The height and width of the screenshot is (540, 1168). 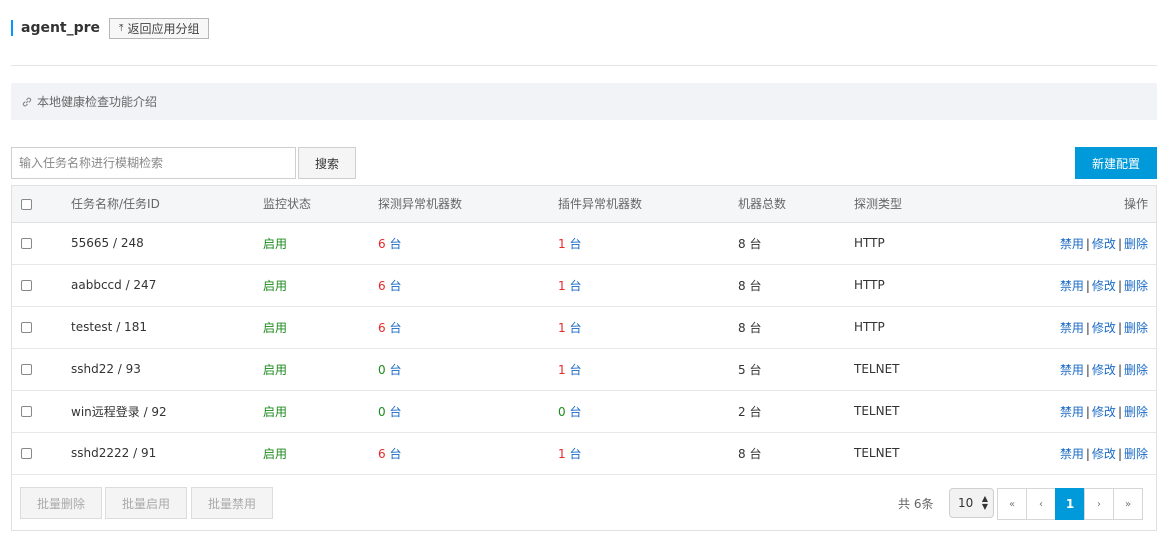 What do you see at coordinates (919, 204) in the screenshot?
I see `col-header-type: 探测类型` at bounding box center [919, 204].